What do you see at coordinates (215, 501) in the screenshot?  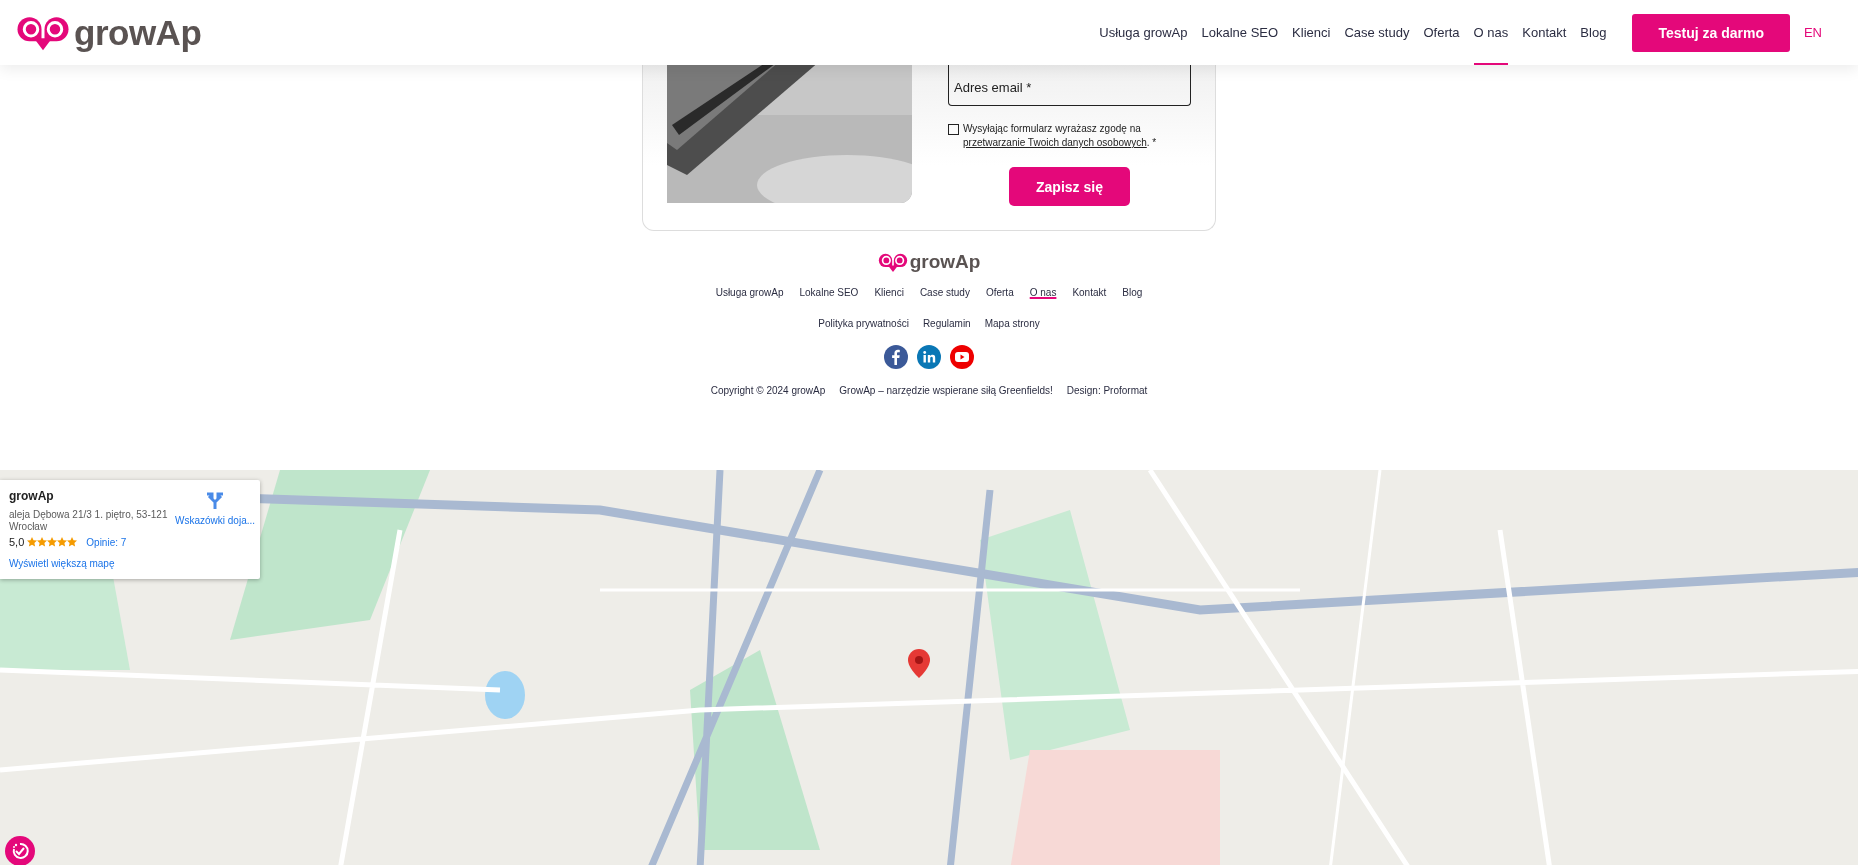 I see `directions-icon` at bounding box center [215, 501].